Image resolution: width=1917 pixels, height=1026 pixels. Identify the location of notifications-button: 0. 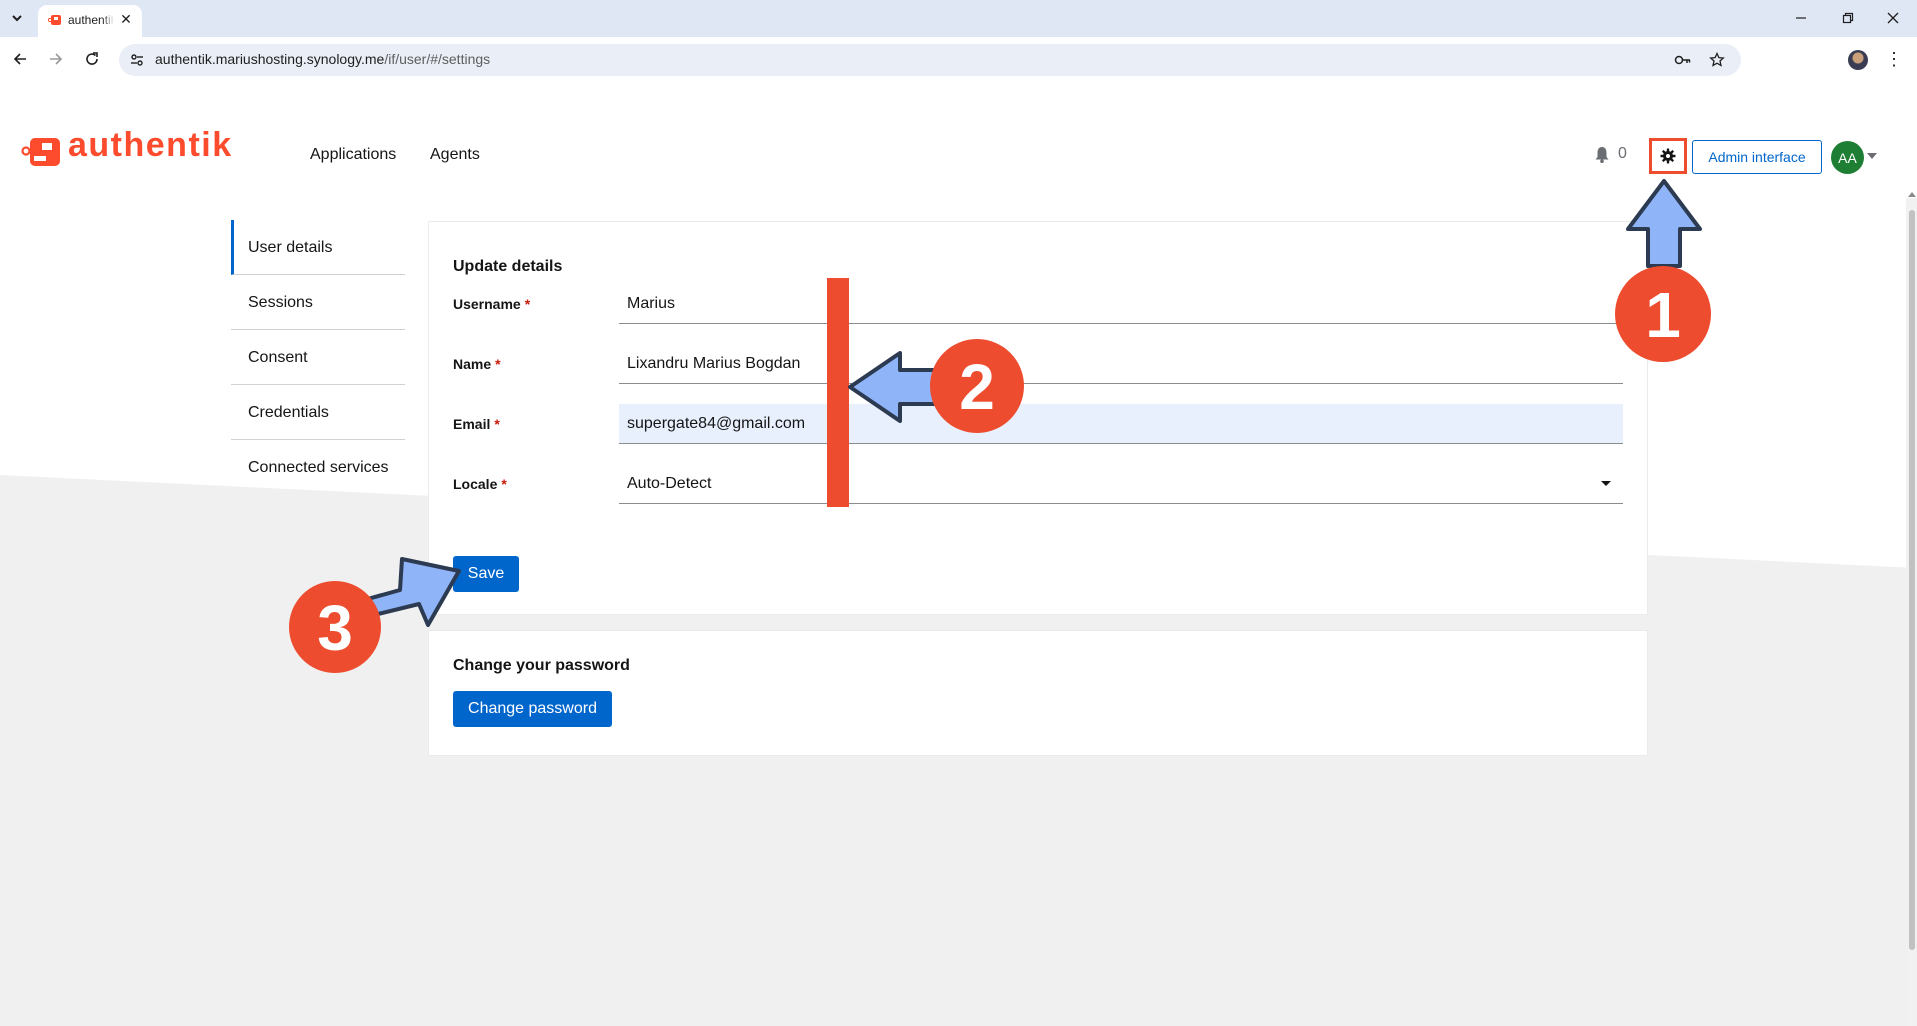
(1610, 154).